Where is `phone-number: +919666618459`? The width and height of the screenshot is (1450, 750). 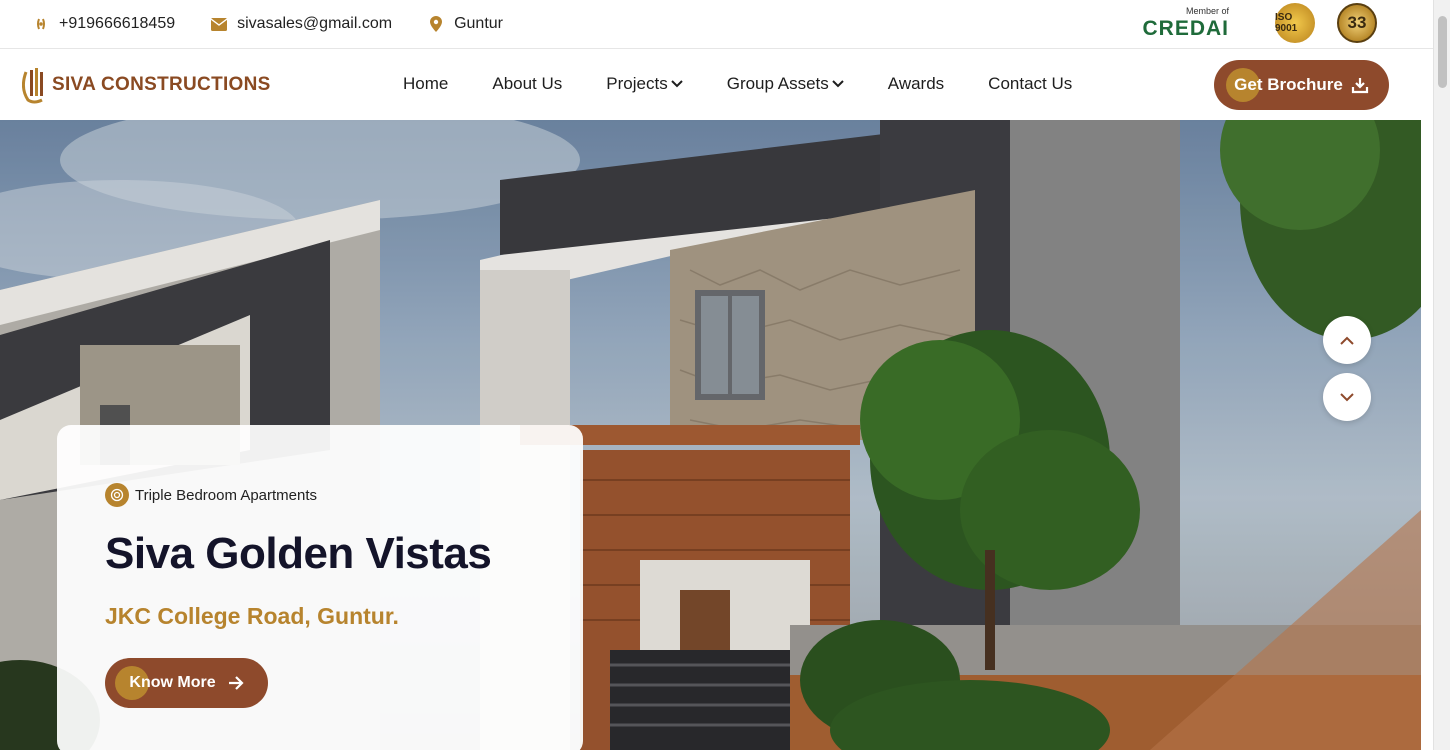 phone-number: +919666618459 is located at coordinates (117, 23).